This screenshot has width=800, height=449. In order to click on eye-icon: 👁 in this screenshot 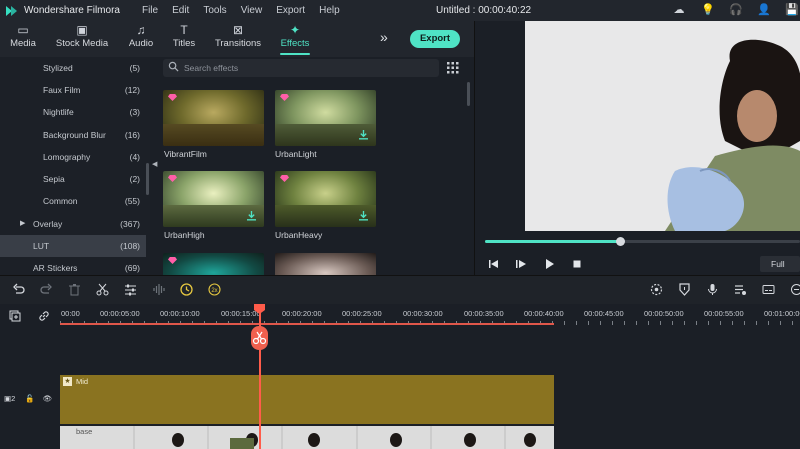, I will do `click(48, 398)`.